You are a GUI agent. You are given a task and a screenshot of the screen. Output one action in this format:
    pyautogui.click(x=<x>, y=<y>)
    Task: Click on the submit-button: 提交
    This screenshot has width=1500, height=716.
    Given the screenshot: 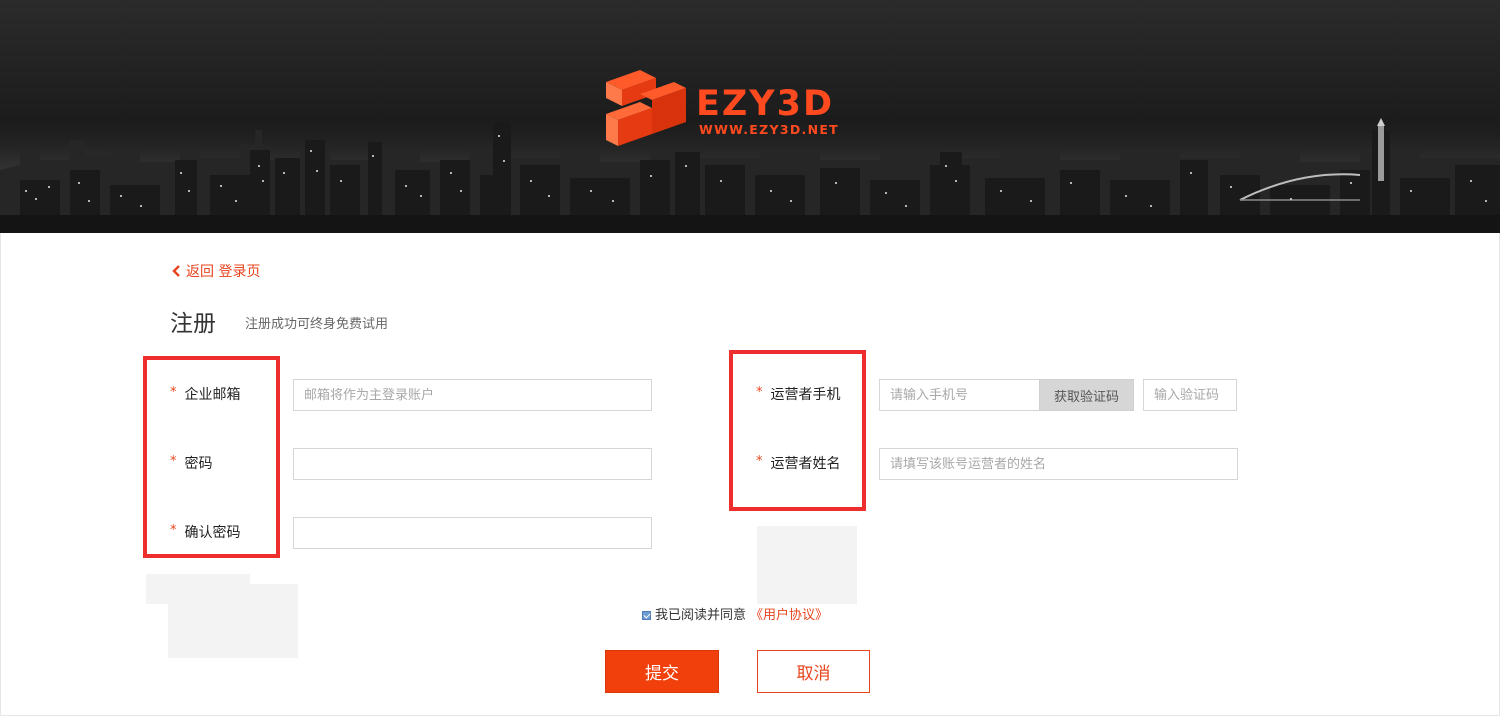 What is the action you would take?
    pyautogui.click(x=662, y=671)
    